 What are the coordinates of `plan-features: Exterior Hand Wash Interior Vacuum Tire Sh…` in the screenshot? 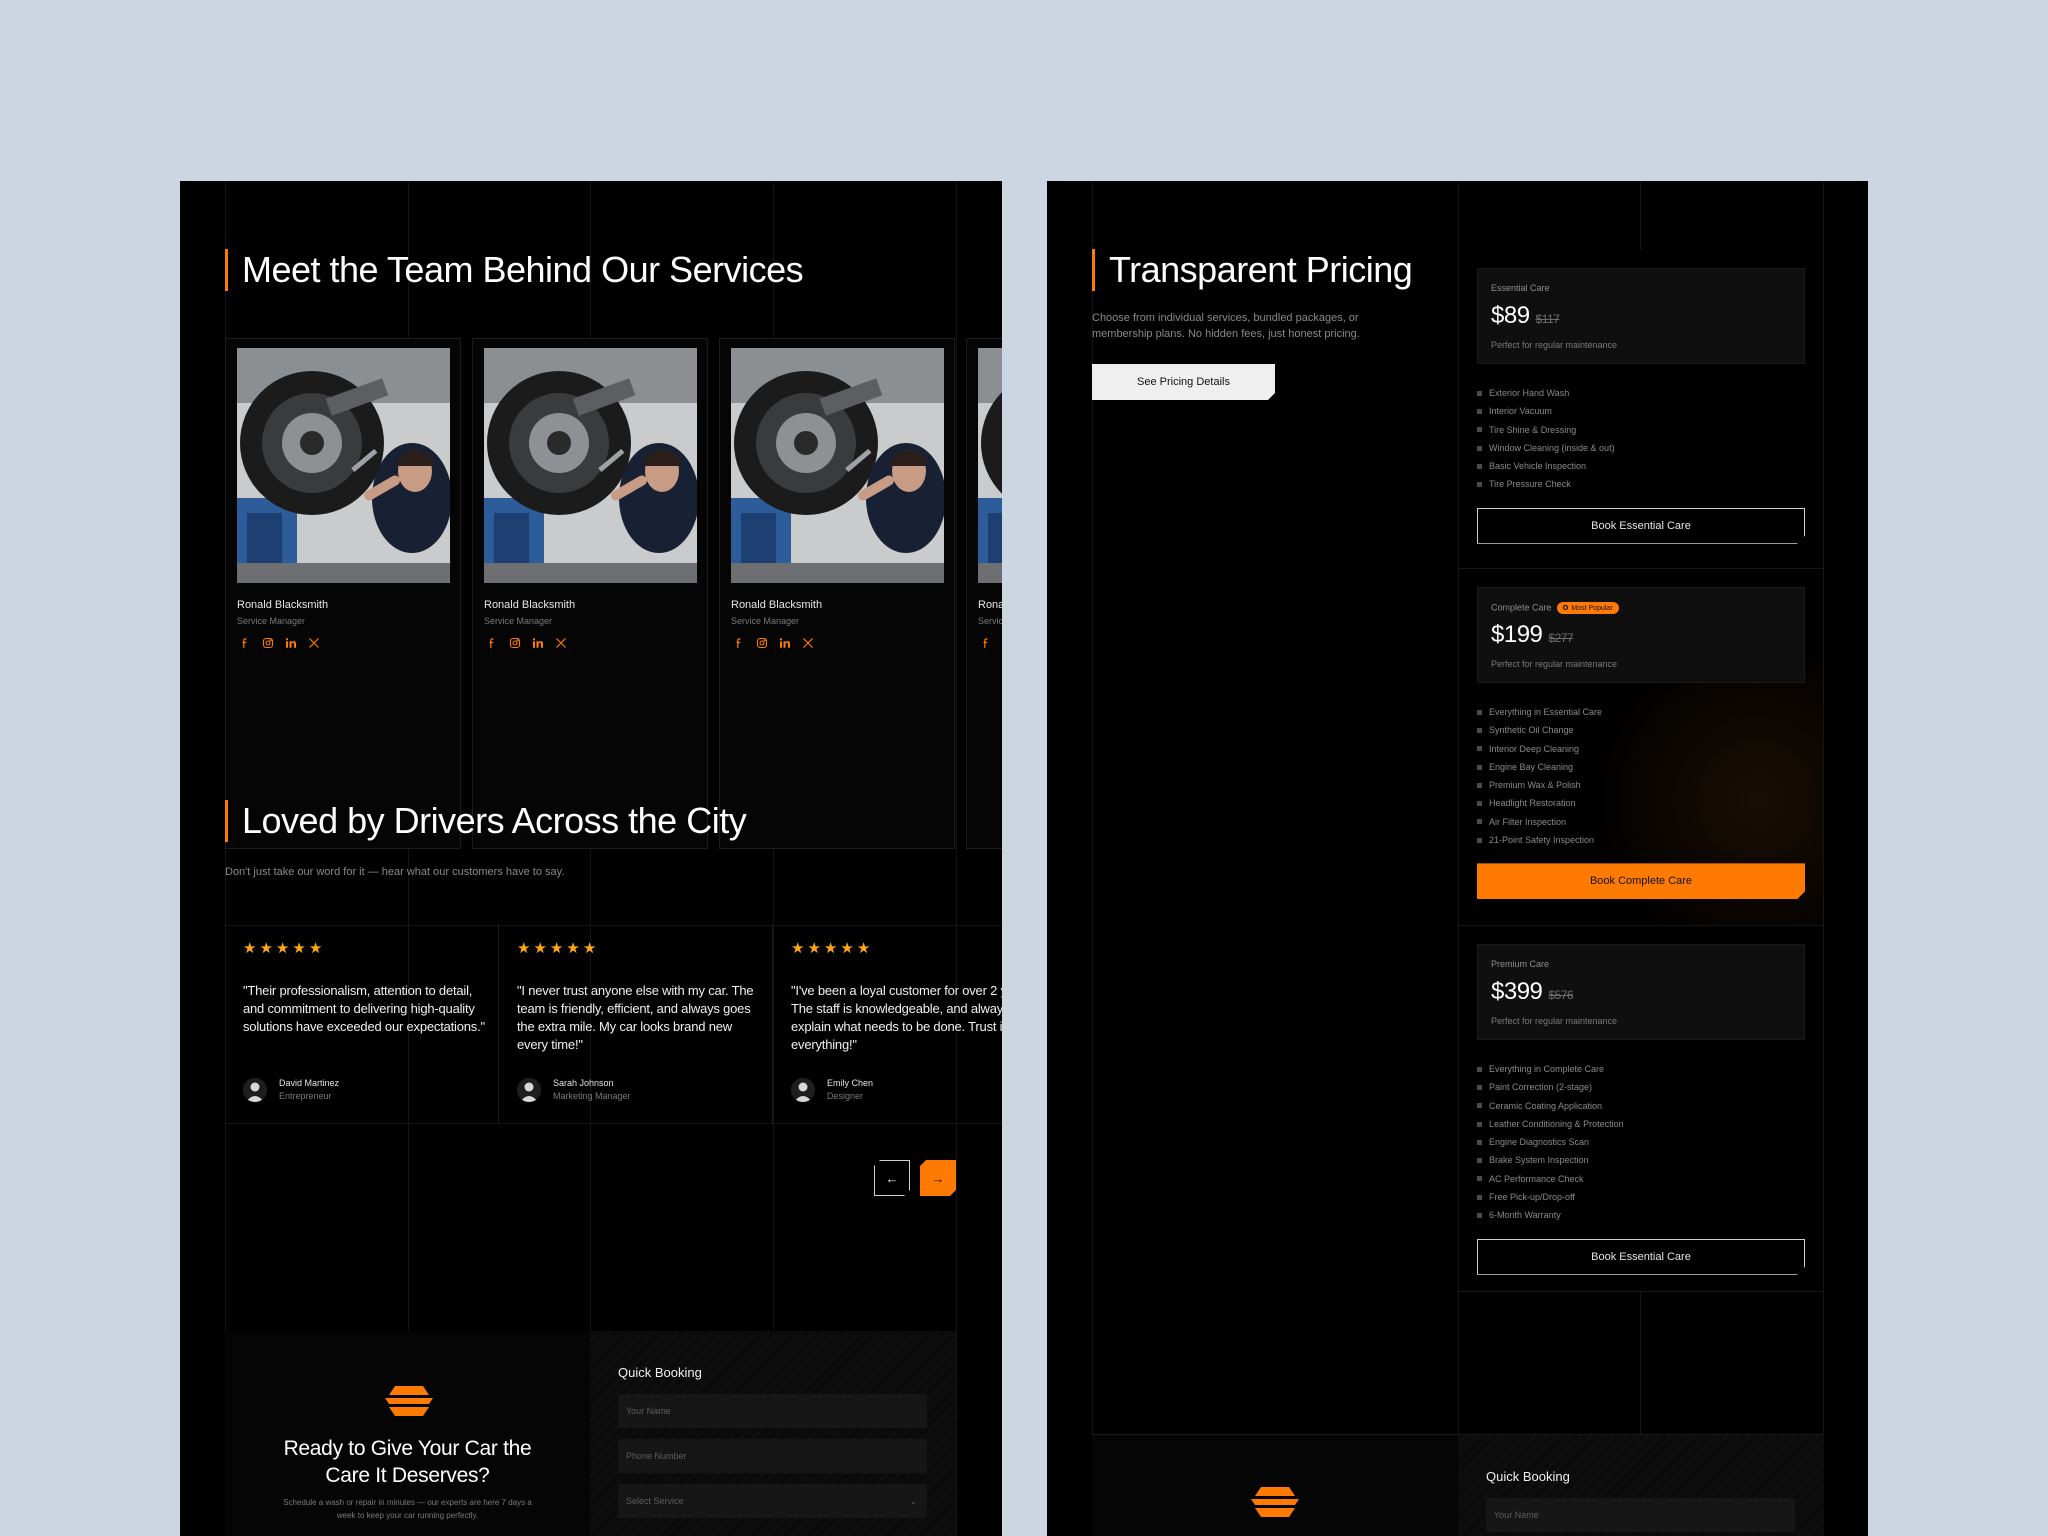 It's located at (1546, 439).